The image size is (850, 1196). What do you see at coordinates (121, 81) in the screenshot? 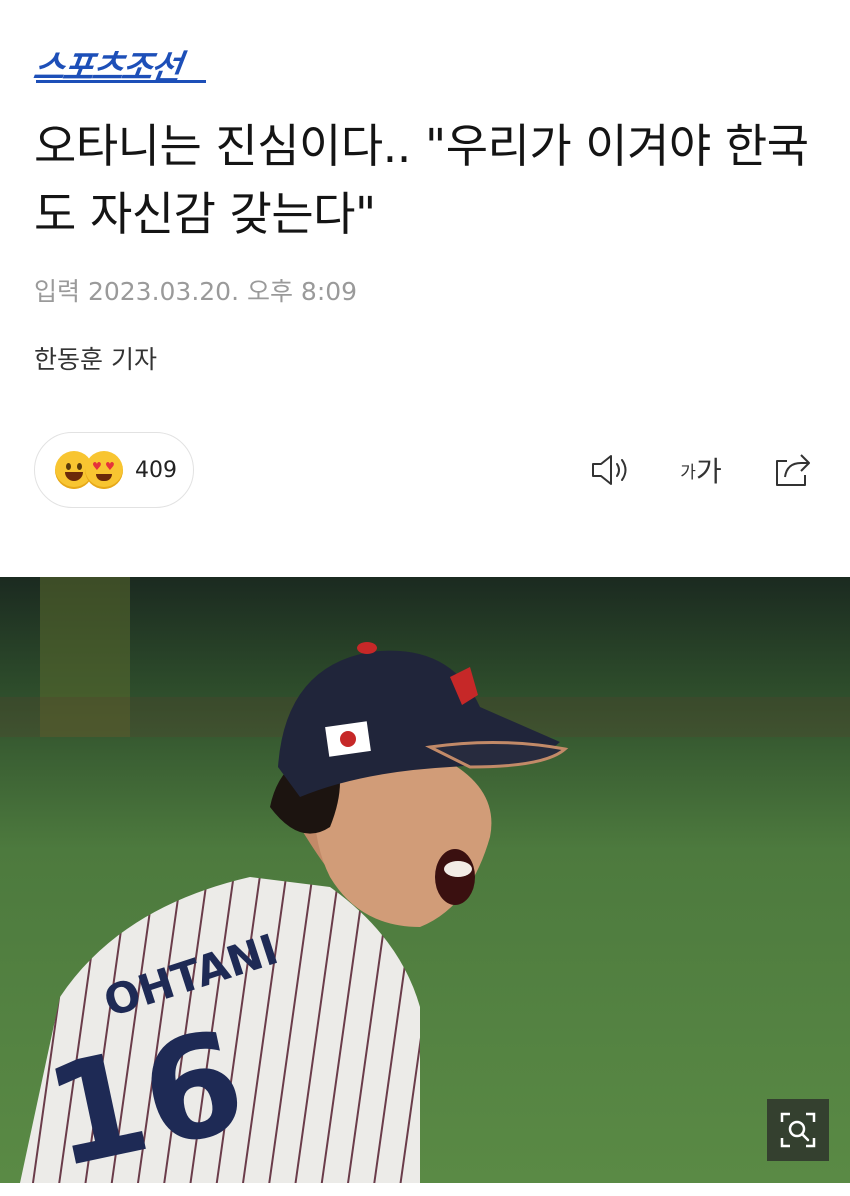
I see `brand-logo-underline` at bounding box center [121, 81].